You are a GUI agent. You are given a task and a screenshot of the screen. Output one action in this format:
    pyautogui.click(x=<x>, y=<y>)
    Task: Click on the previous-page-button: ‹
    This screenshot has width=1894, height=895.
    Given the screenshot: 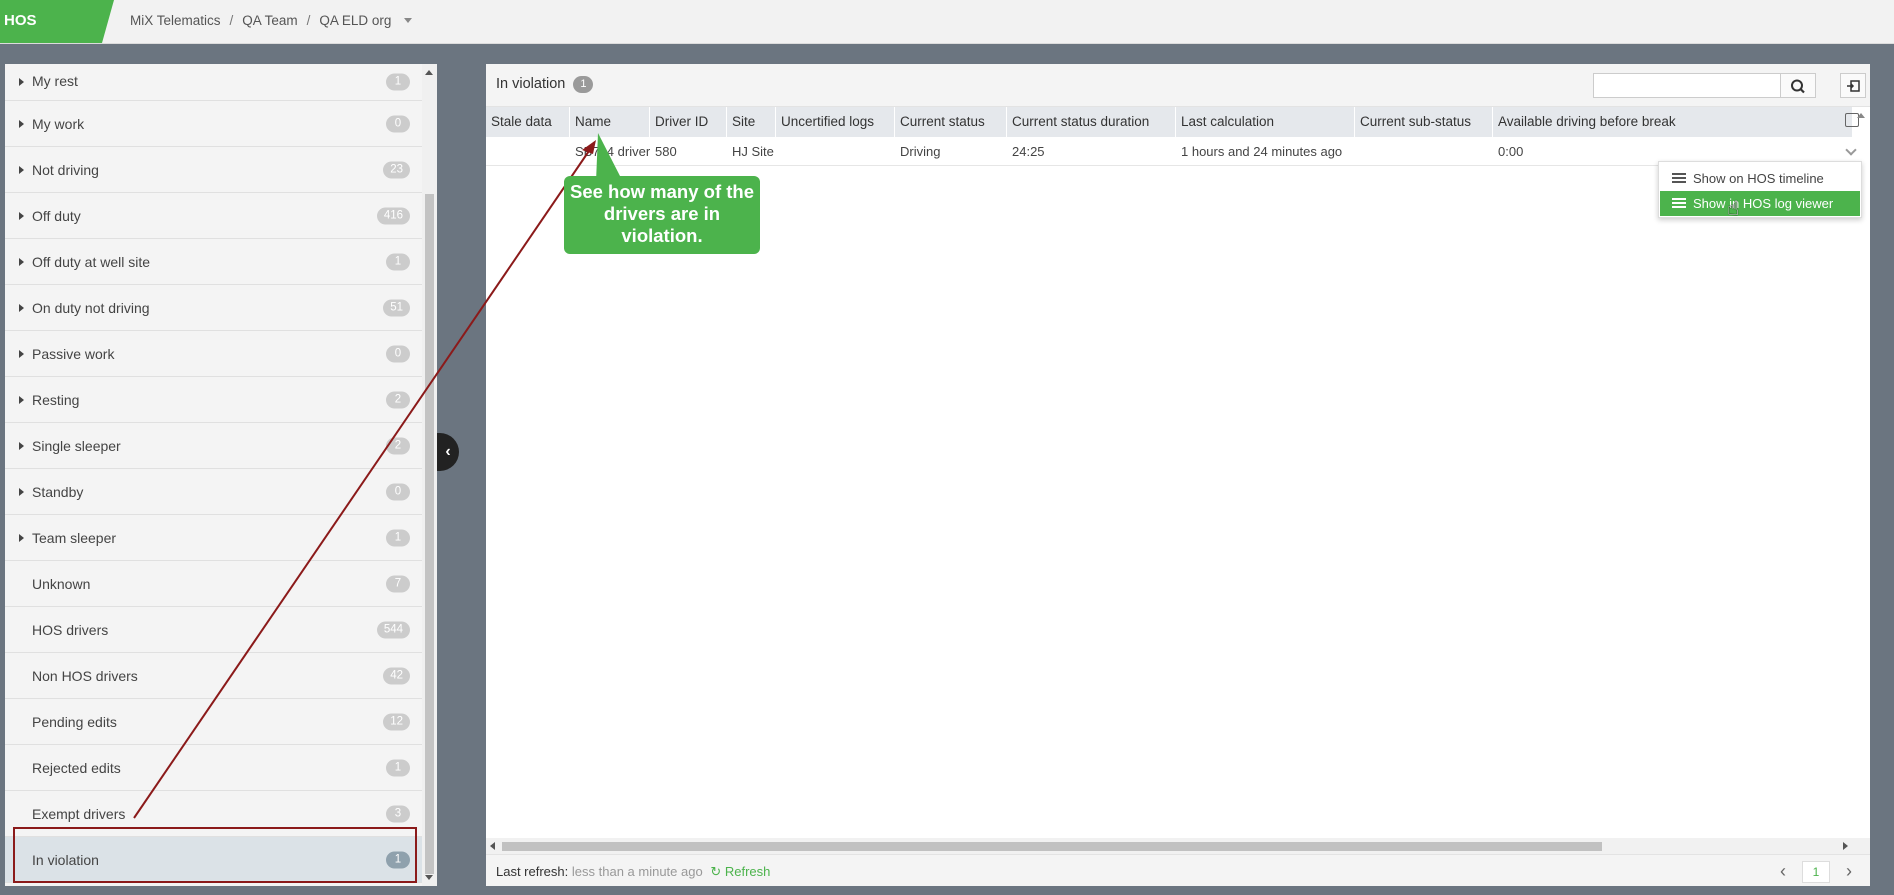 What is the action you would take?
    pyautogui.click(x=1783, y=872)
    